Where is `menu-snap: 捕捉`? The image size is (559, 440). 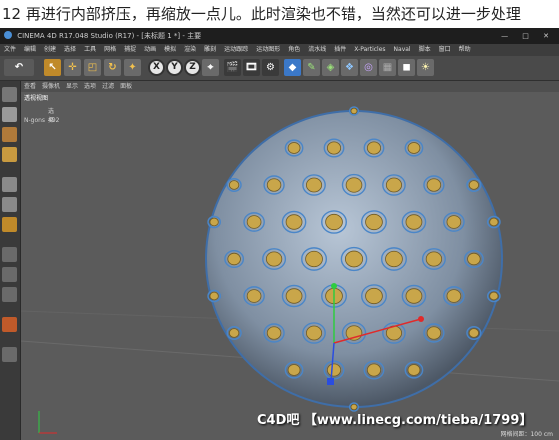 menu-snap: 捕捉 is located at coordinates (130, 50).